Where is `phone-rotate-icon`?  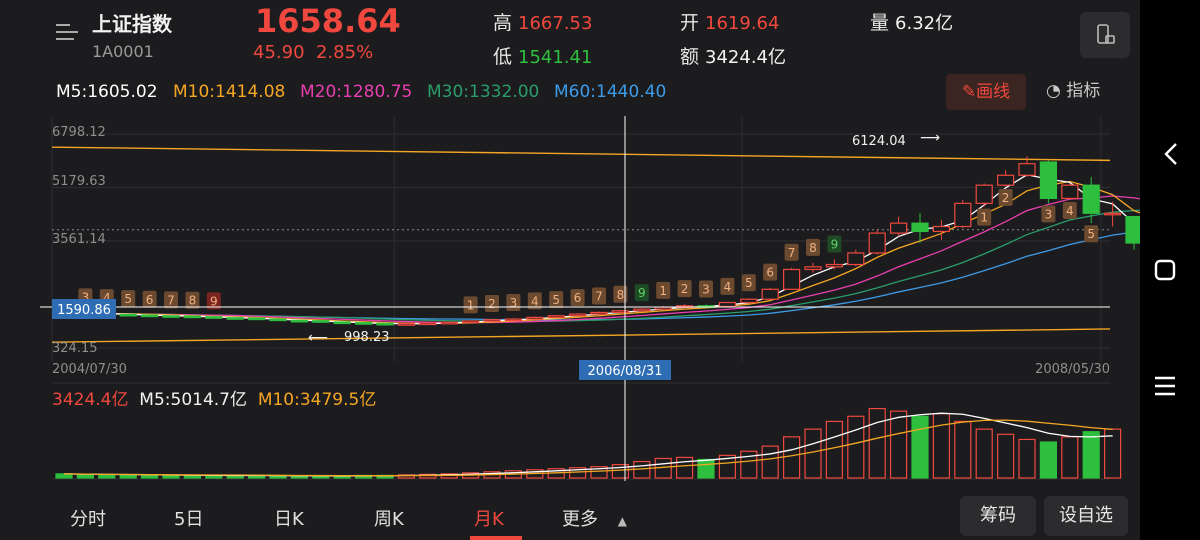 phone-rotate-icon is located at coordinates (1106, 34).